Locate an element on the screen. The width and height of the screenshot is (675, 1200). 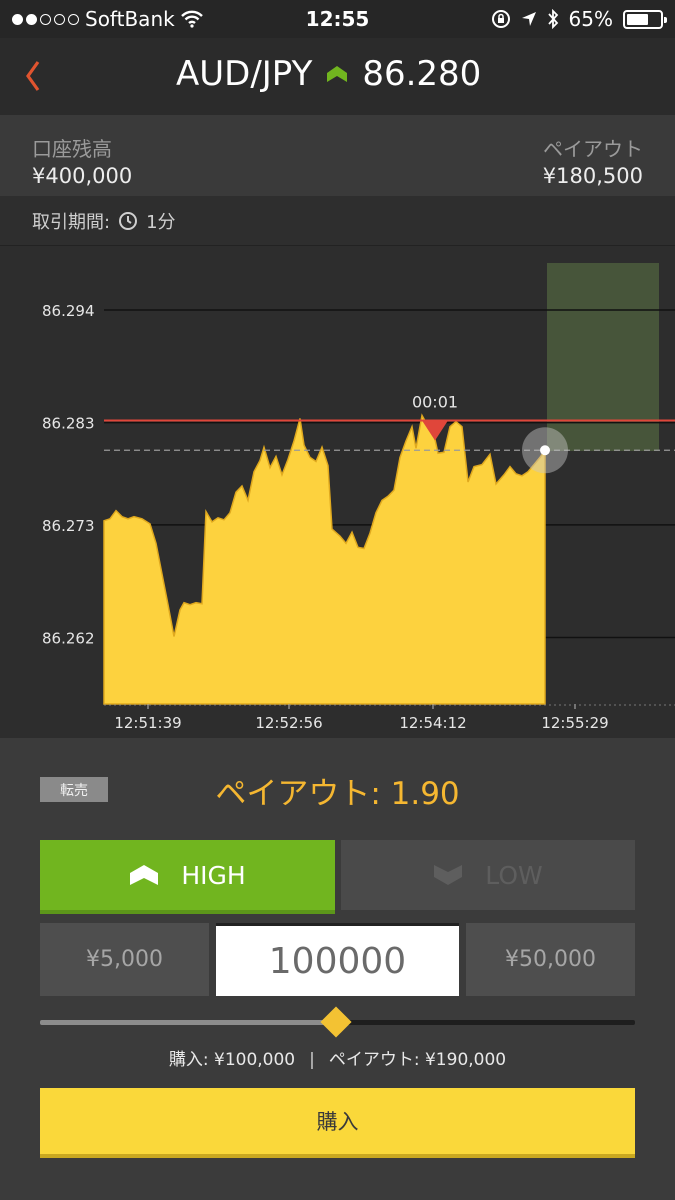
y-tick-label: 86.262 is located at coordinates (68, 638).